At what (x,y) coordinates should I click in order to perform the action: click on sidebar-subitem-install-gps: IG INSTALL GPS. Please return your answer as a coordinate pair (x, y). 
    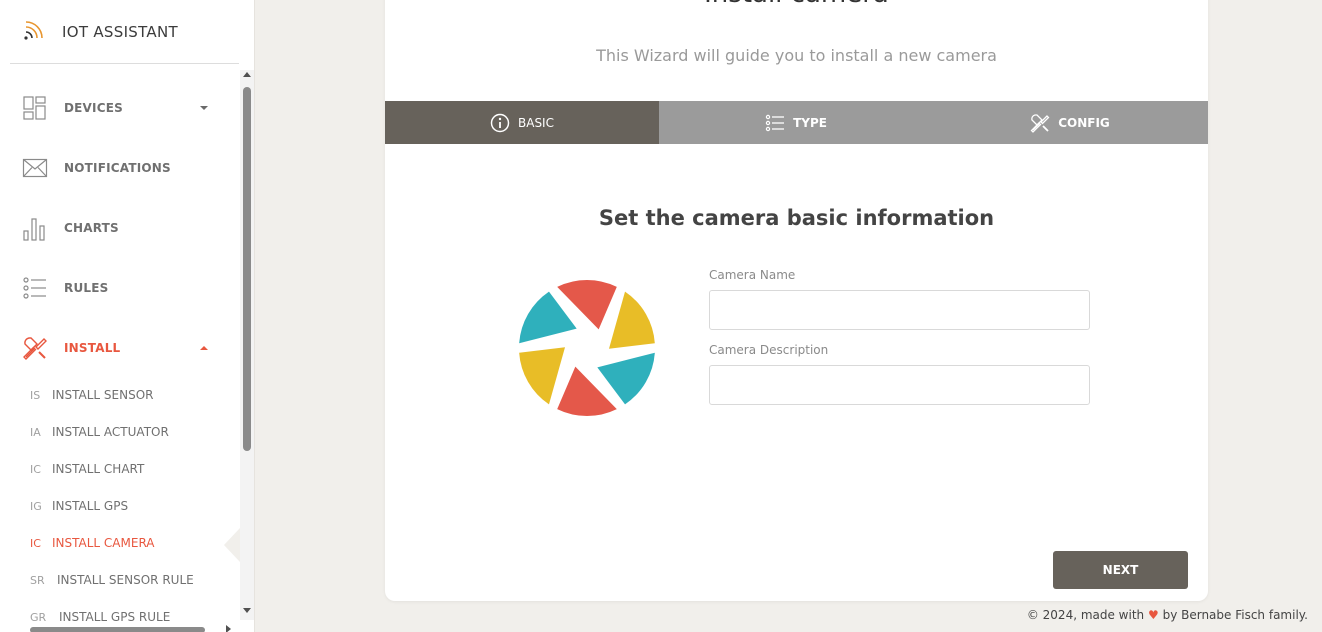
    Looking at the image, I should click on (132, 509).